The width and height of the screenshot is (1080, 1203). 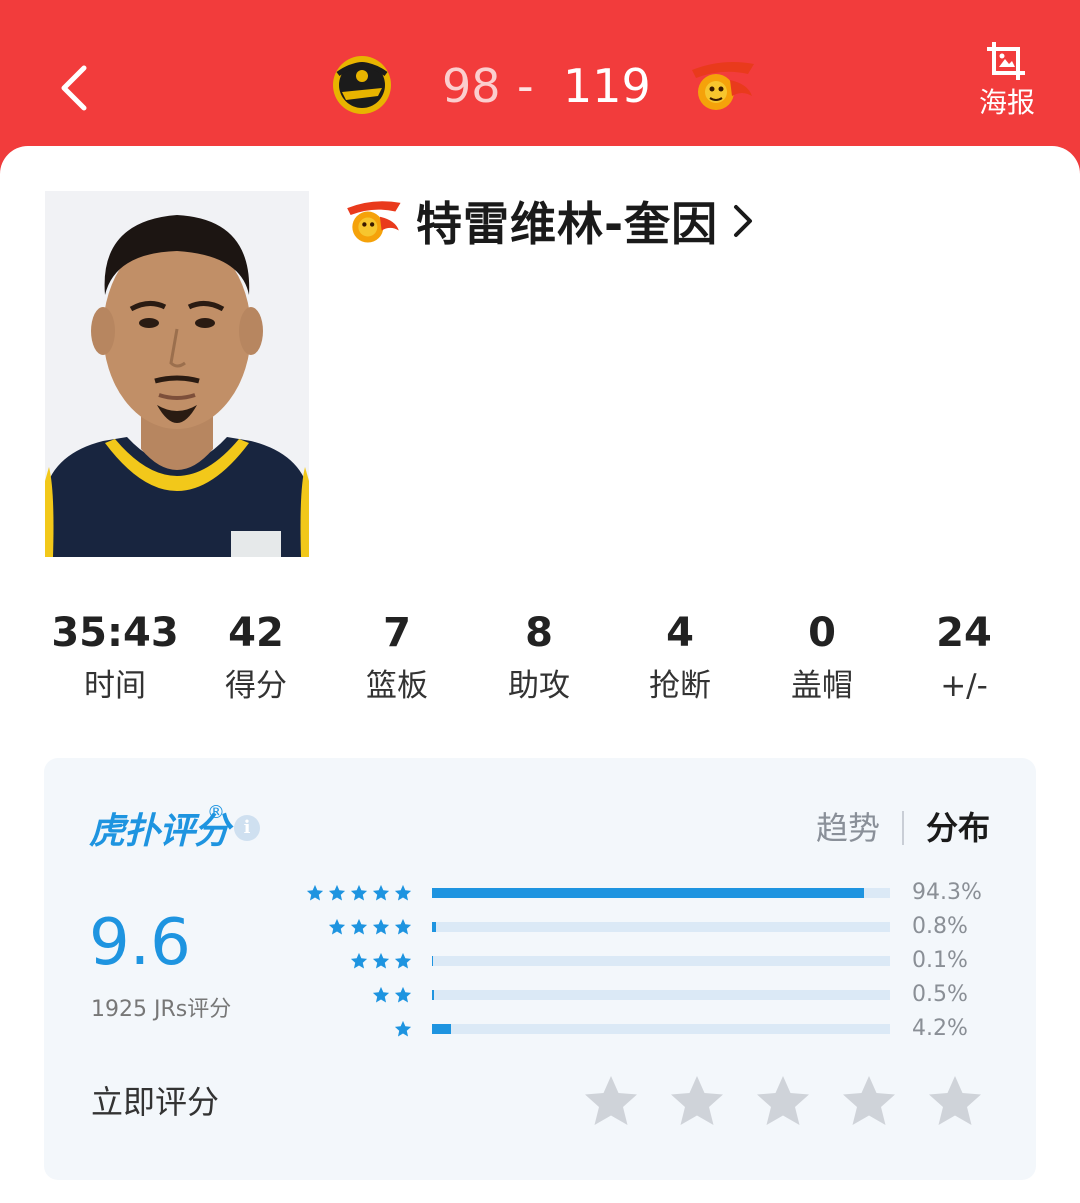 What do you see at coordinates (471, 86) in the screenshot?
I see `home-score: 98` at bounding box center [471, 86].